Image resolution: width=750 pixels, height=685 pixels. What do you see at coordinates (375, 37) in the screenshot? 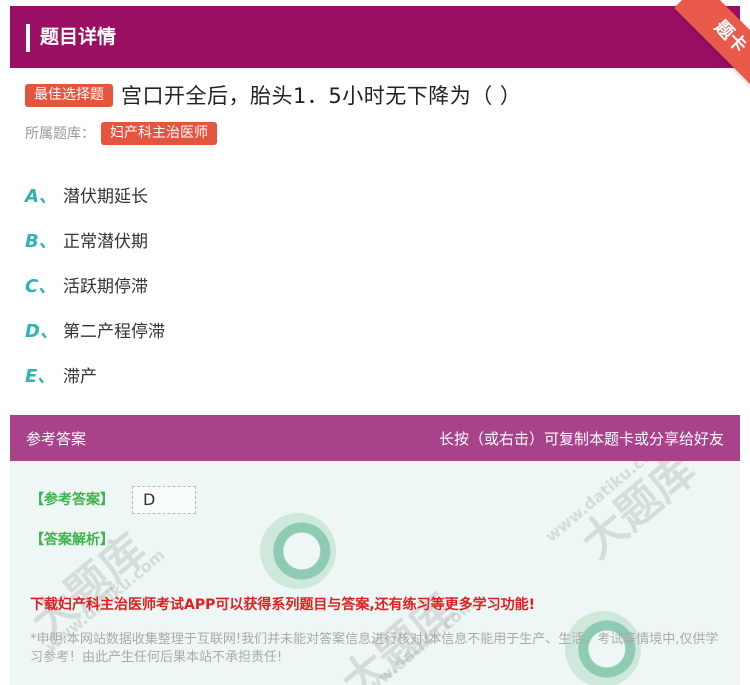
I see `header-bar: 题目详情` at bounding box center [375, 37].